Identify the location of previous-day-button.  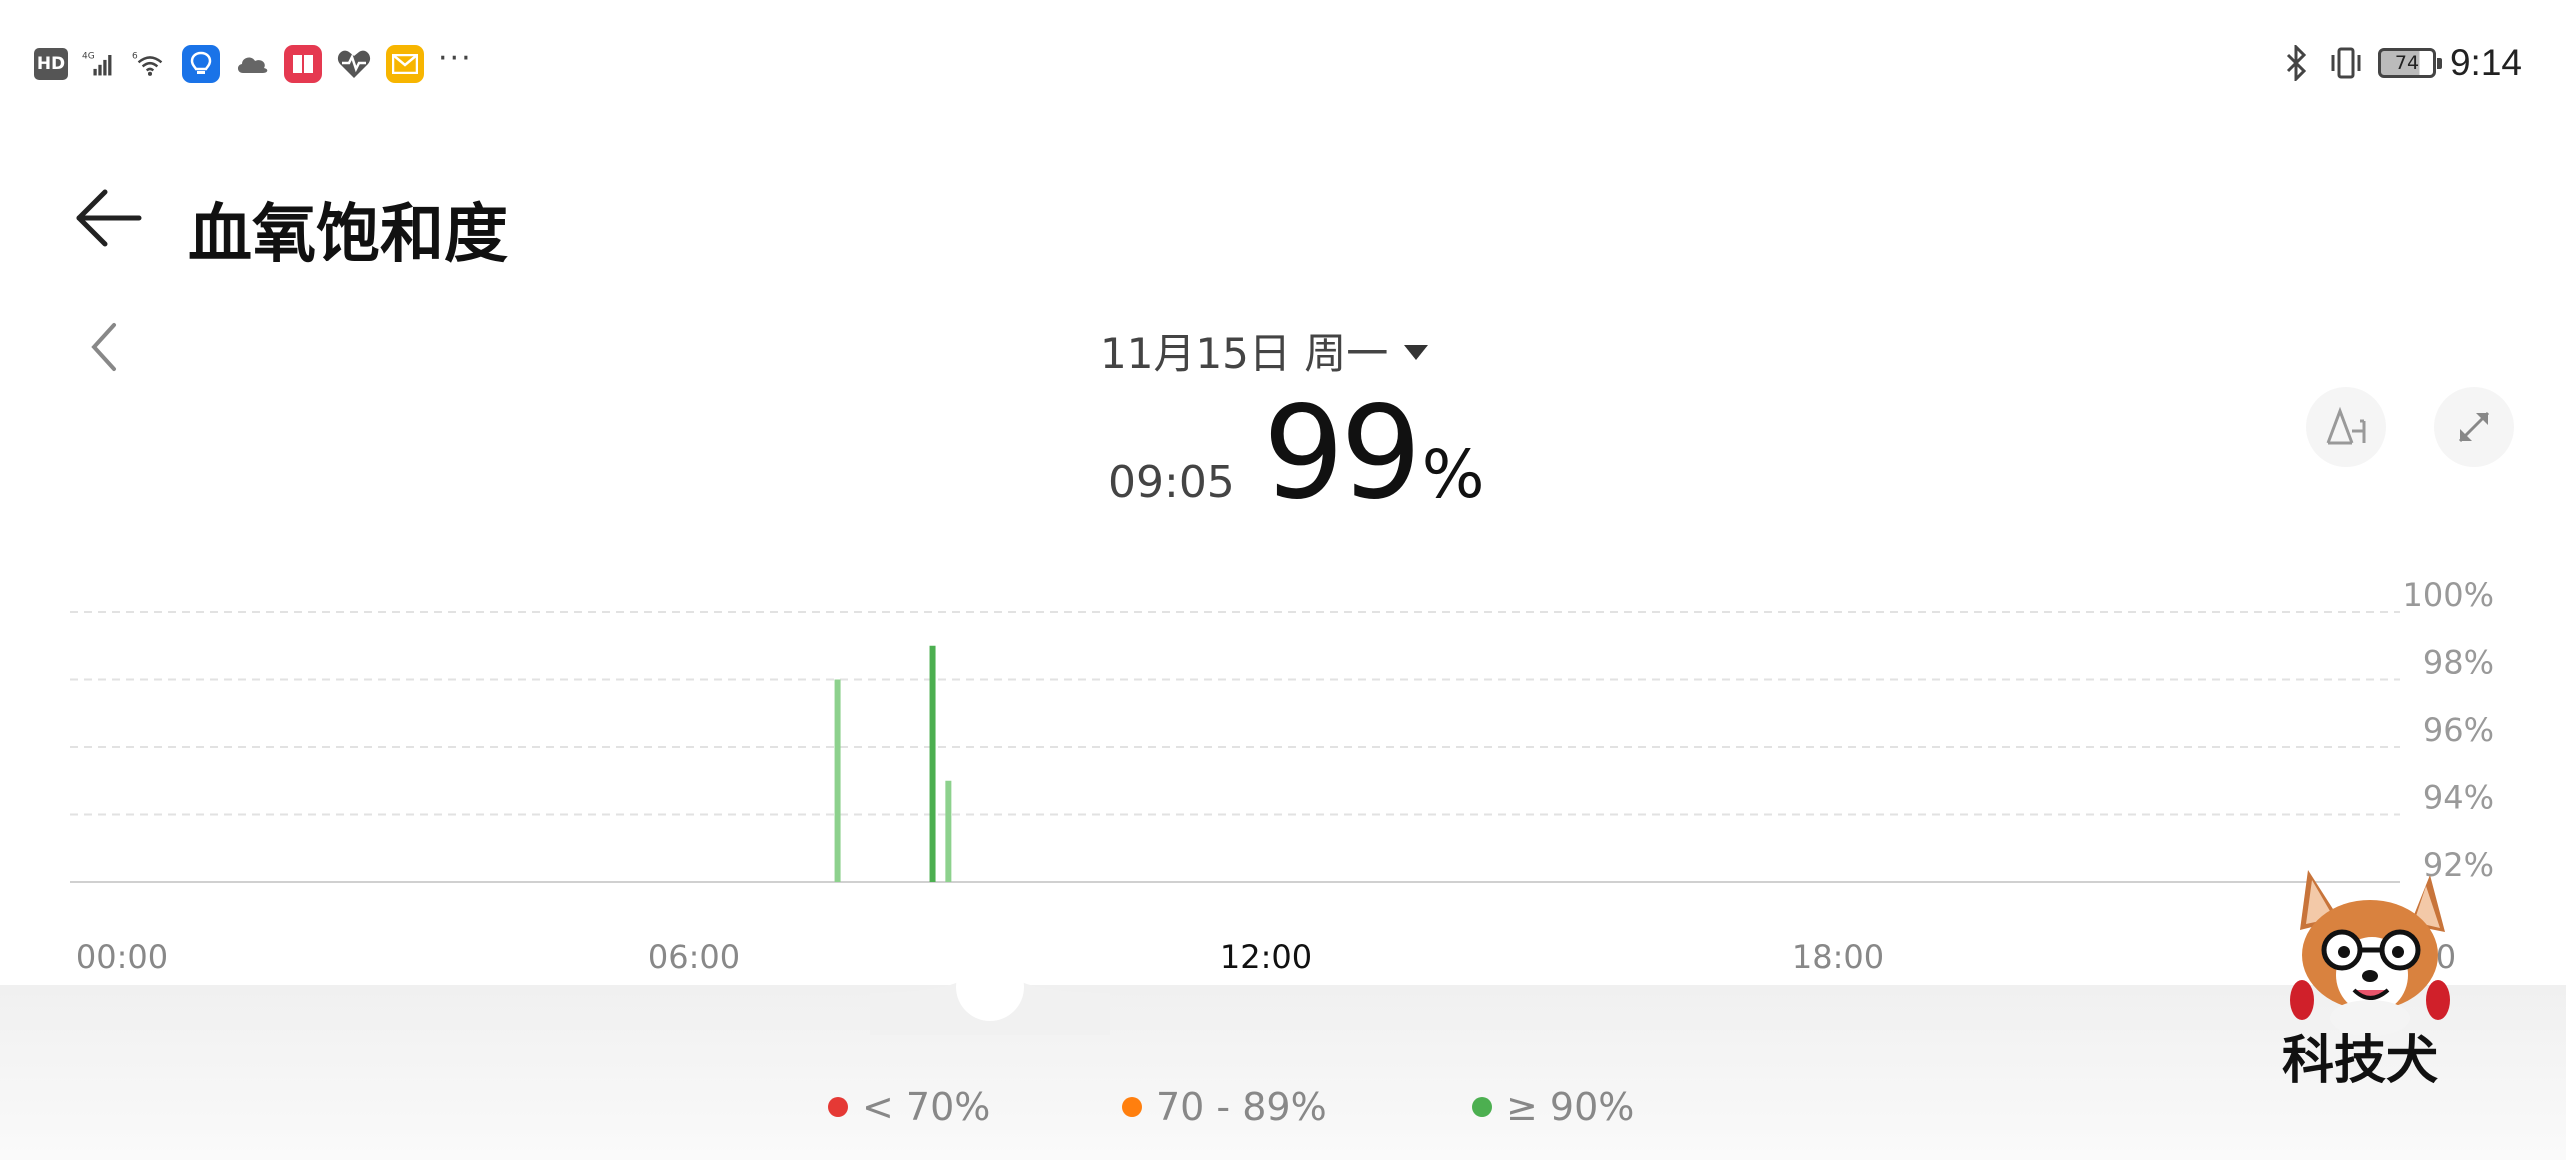
(104, 347).